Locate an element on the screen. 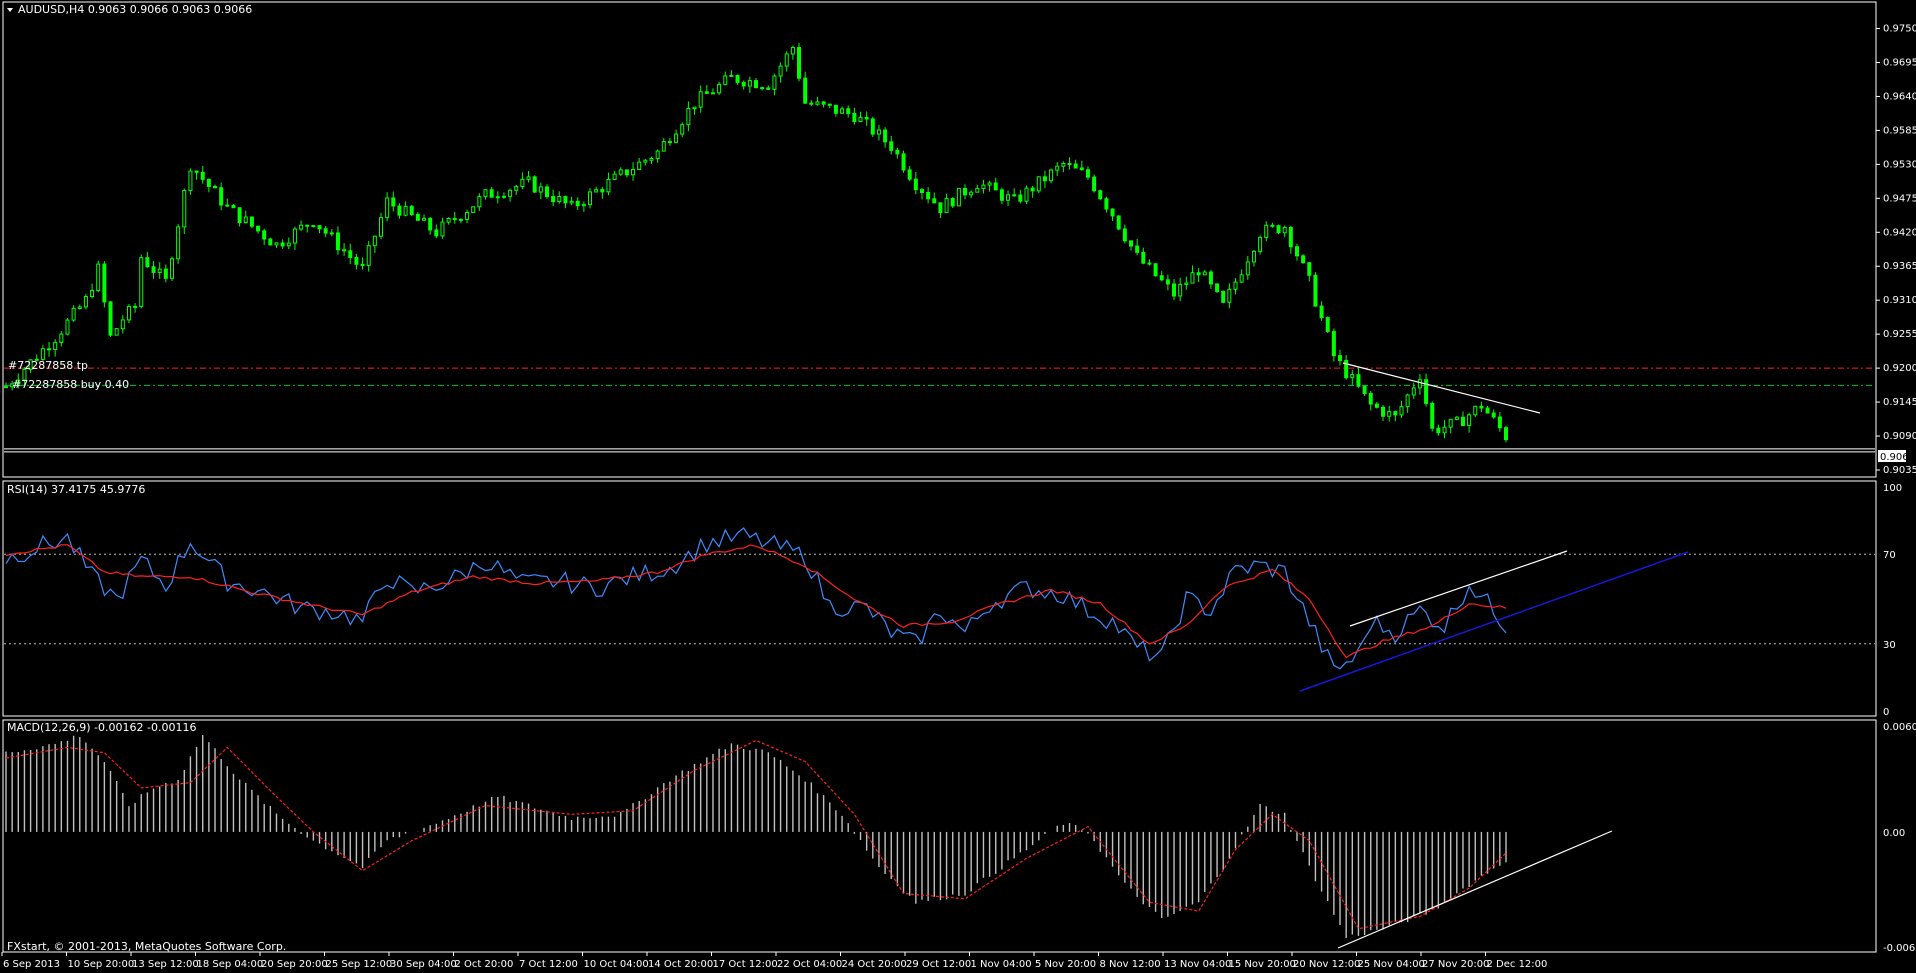 Image resolution: width=1916 pixels, height=973 pixels. time-tick-label: 10 Oct 04:00 is located at coordinates (616, 964).